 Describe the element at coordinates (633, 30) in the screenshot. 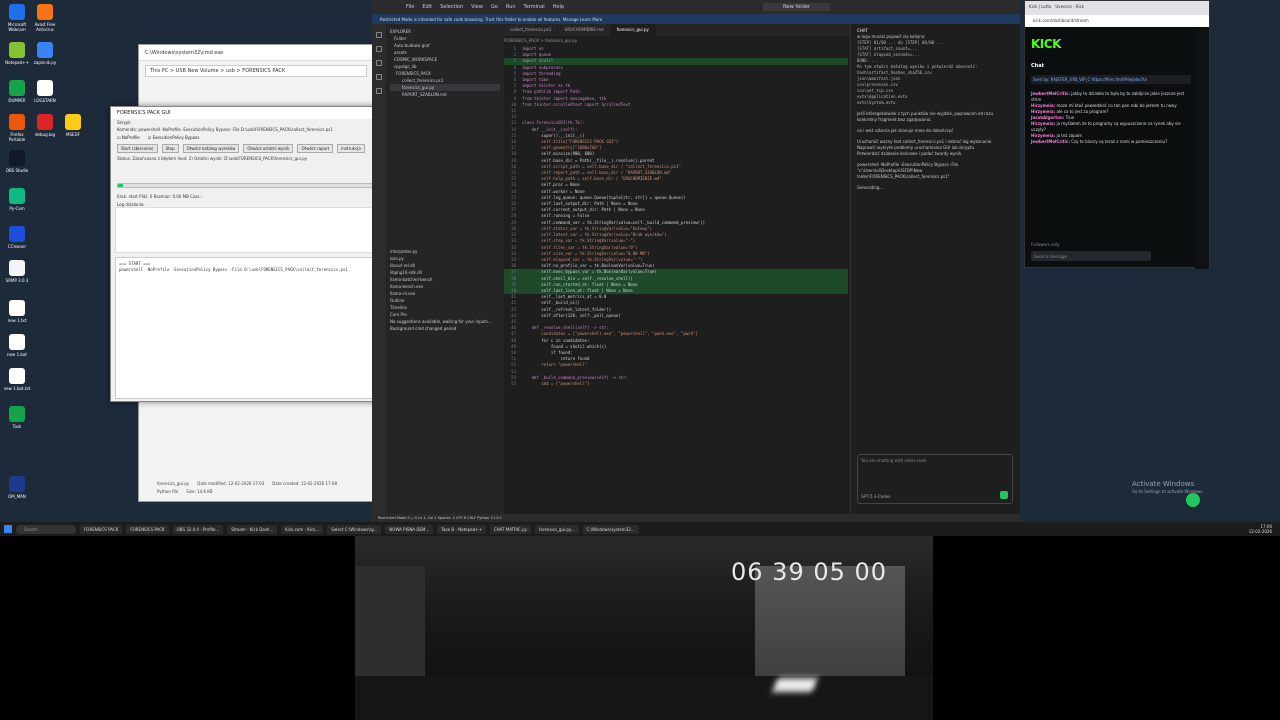

I see `editor-tab: forensics_gui.py` at that location.